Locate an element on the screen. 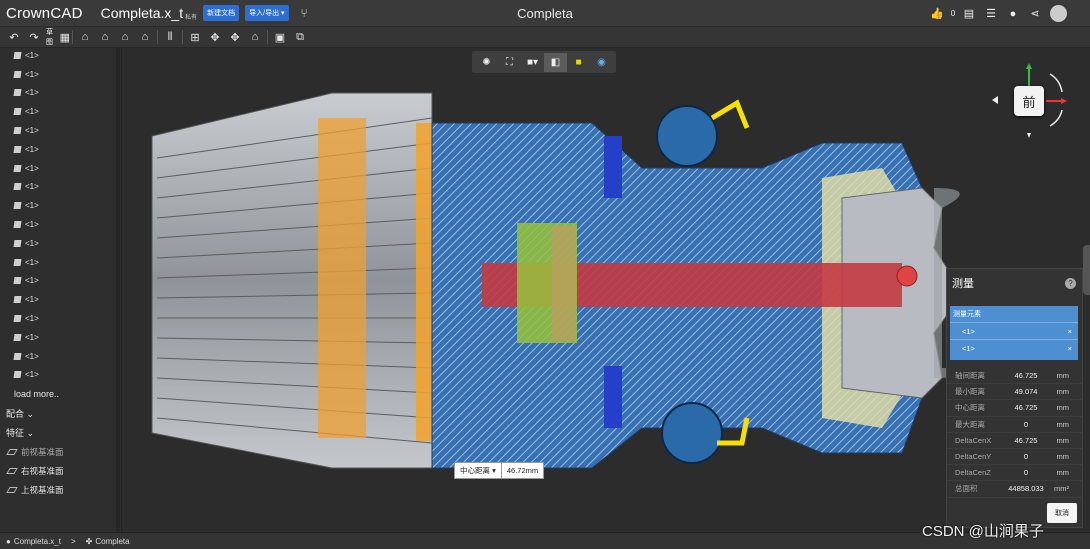  display-style-icon: ■▾ is located at coordinates (532, 62).